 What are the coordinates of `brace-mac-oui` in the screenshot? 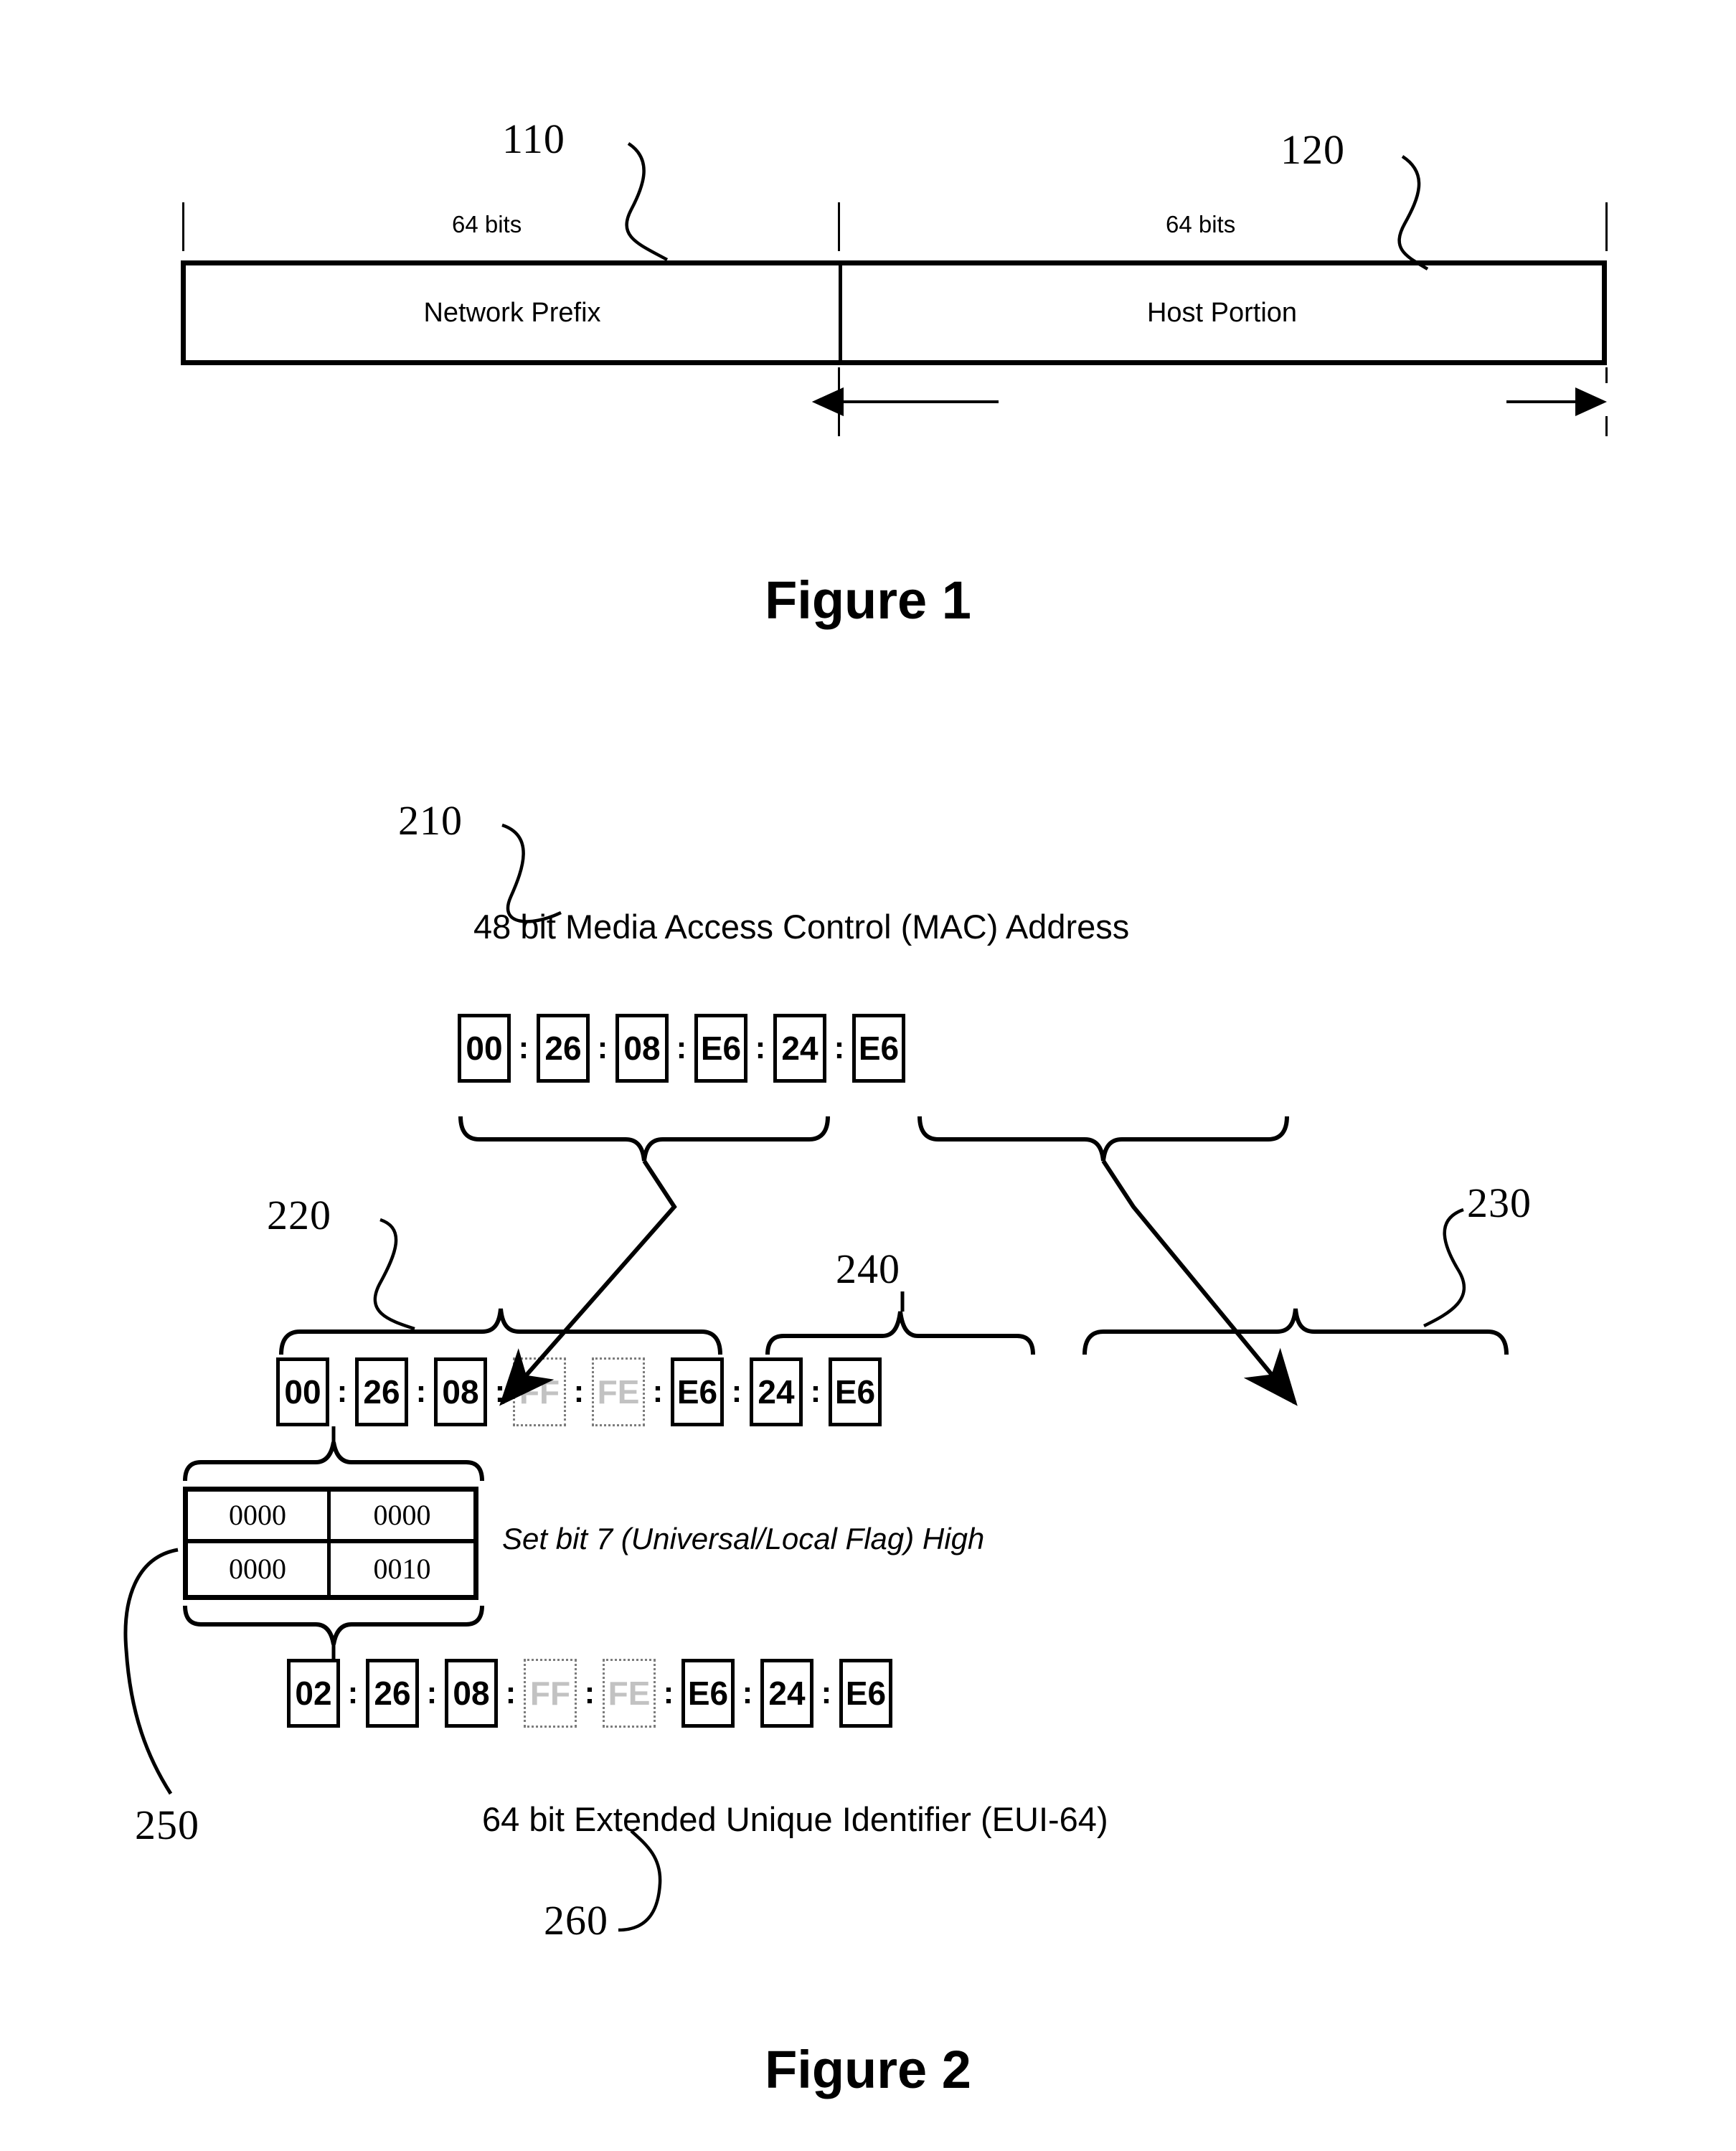 It's located at (644, 1139).